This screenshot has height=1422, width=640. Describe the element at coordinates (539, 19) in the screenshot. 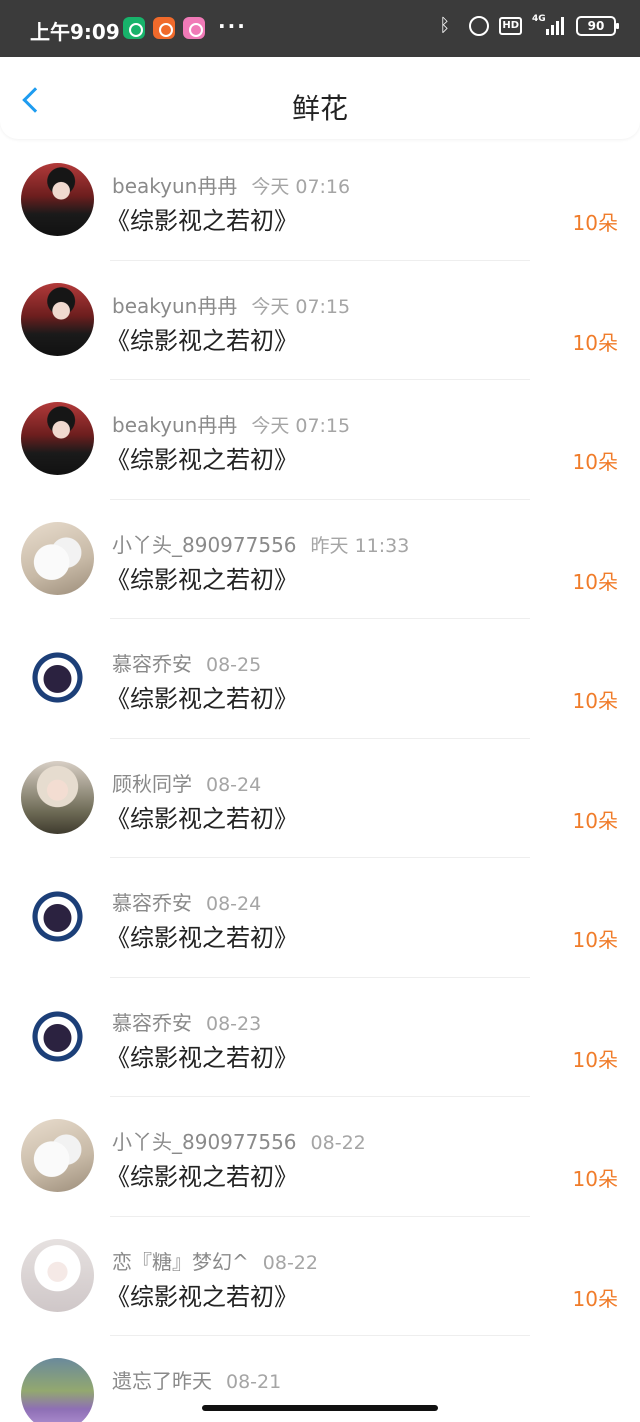

I see `network-type: 4G` at that location.